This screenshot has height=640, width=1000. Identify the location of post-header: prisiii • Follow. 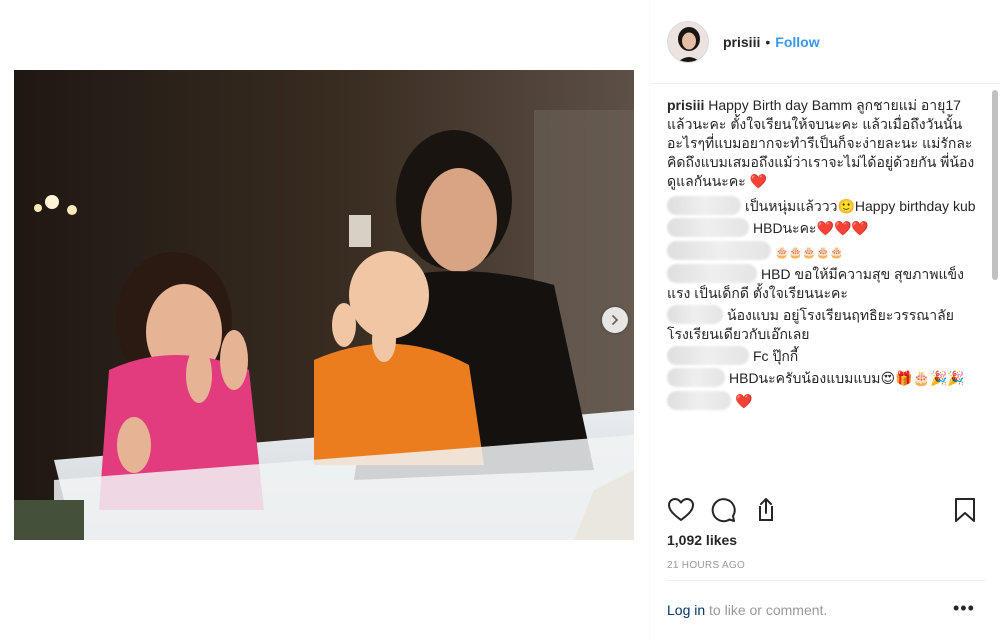
(825, 42).